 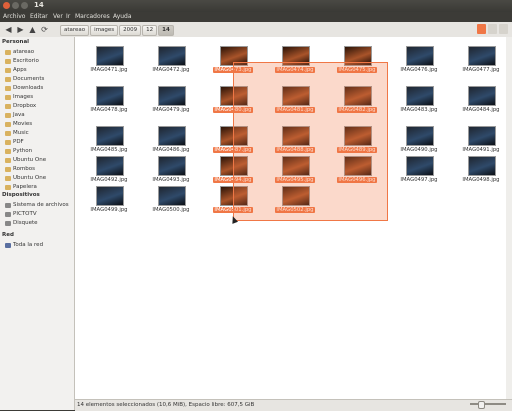 What do you see at coordinates (17, 133) in the screenshot?
I see `sidebar-item-personal-9: Music` at bounding box center [17, 133].